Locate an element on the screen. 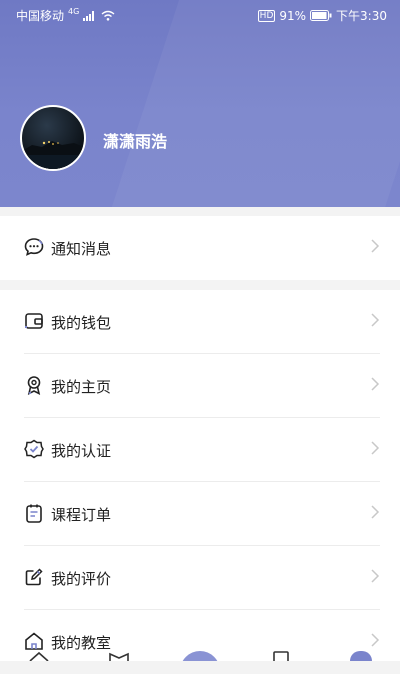  center-tab-button is located at coordinates (200, 656).